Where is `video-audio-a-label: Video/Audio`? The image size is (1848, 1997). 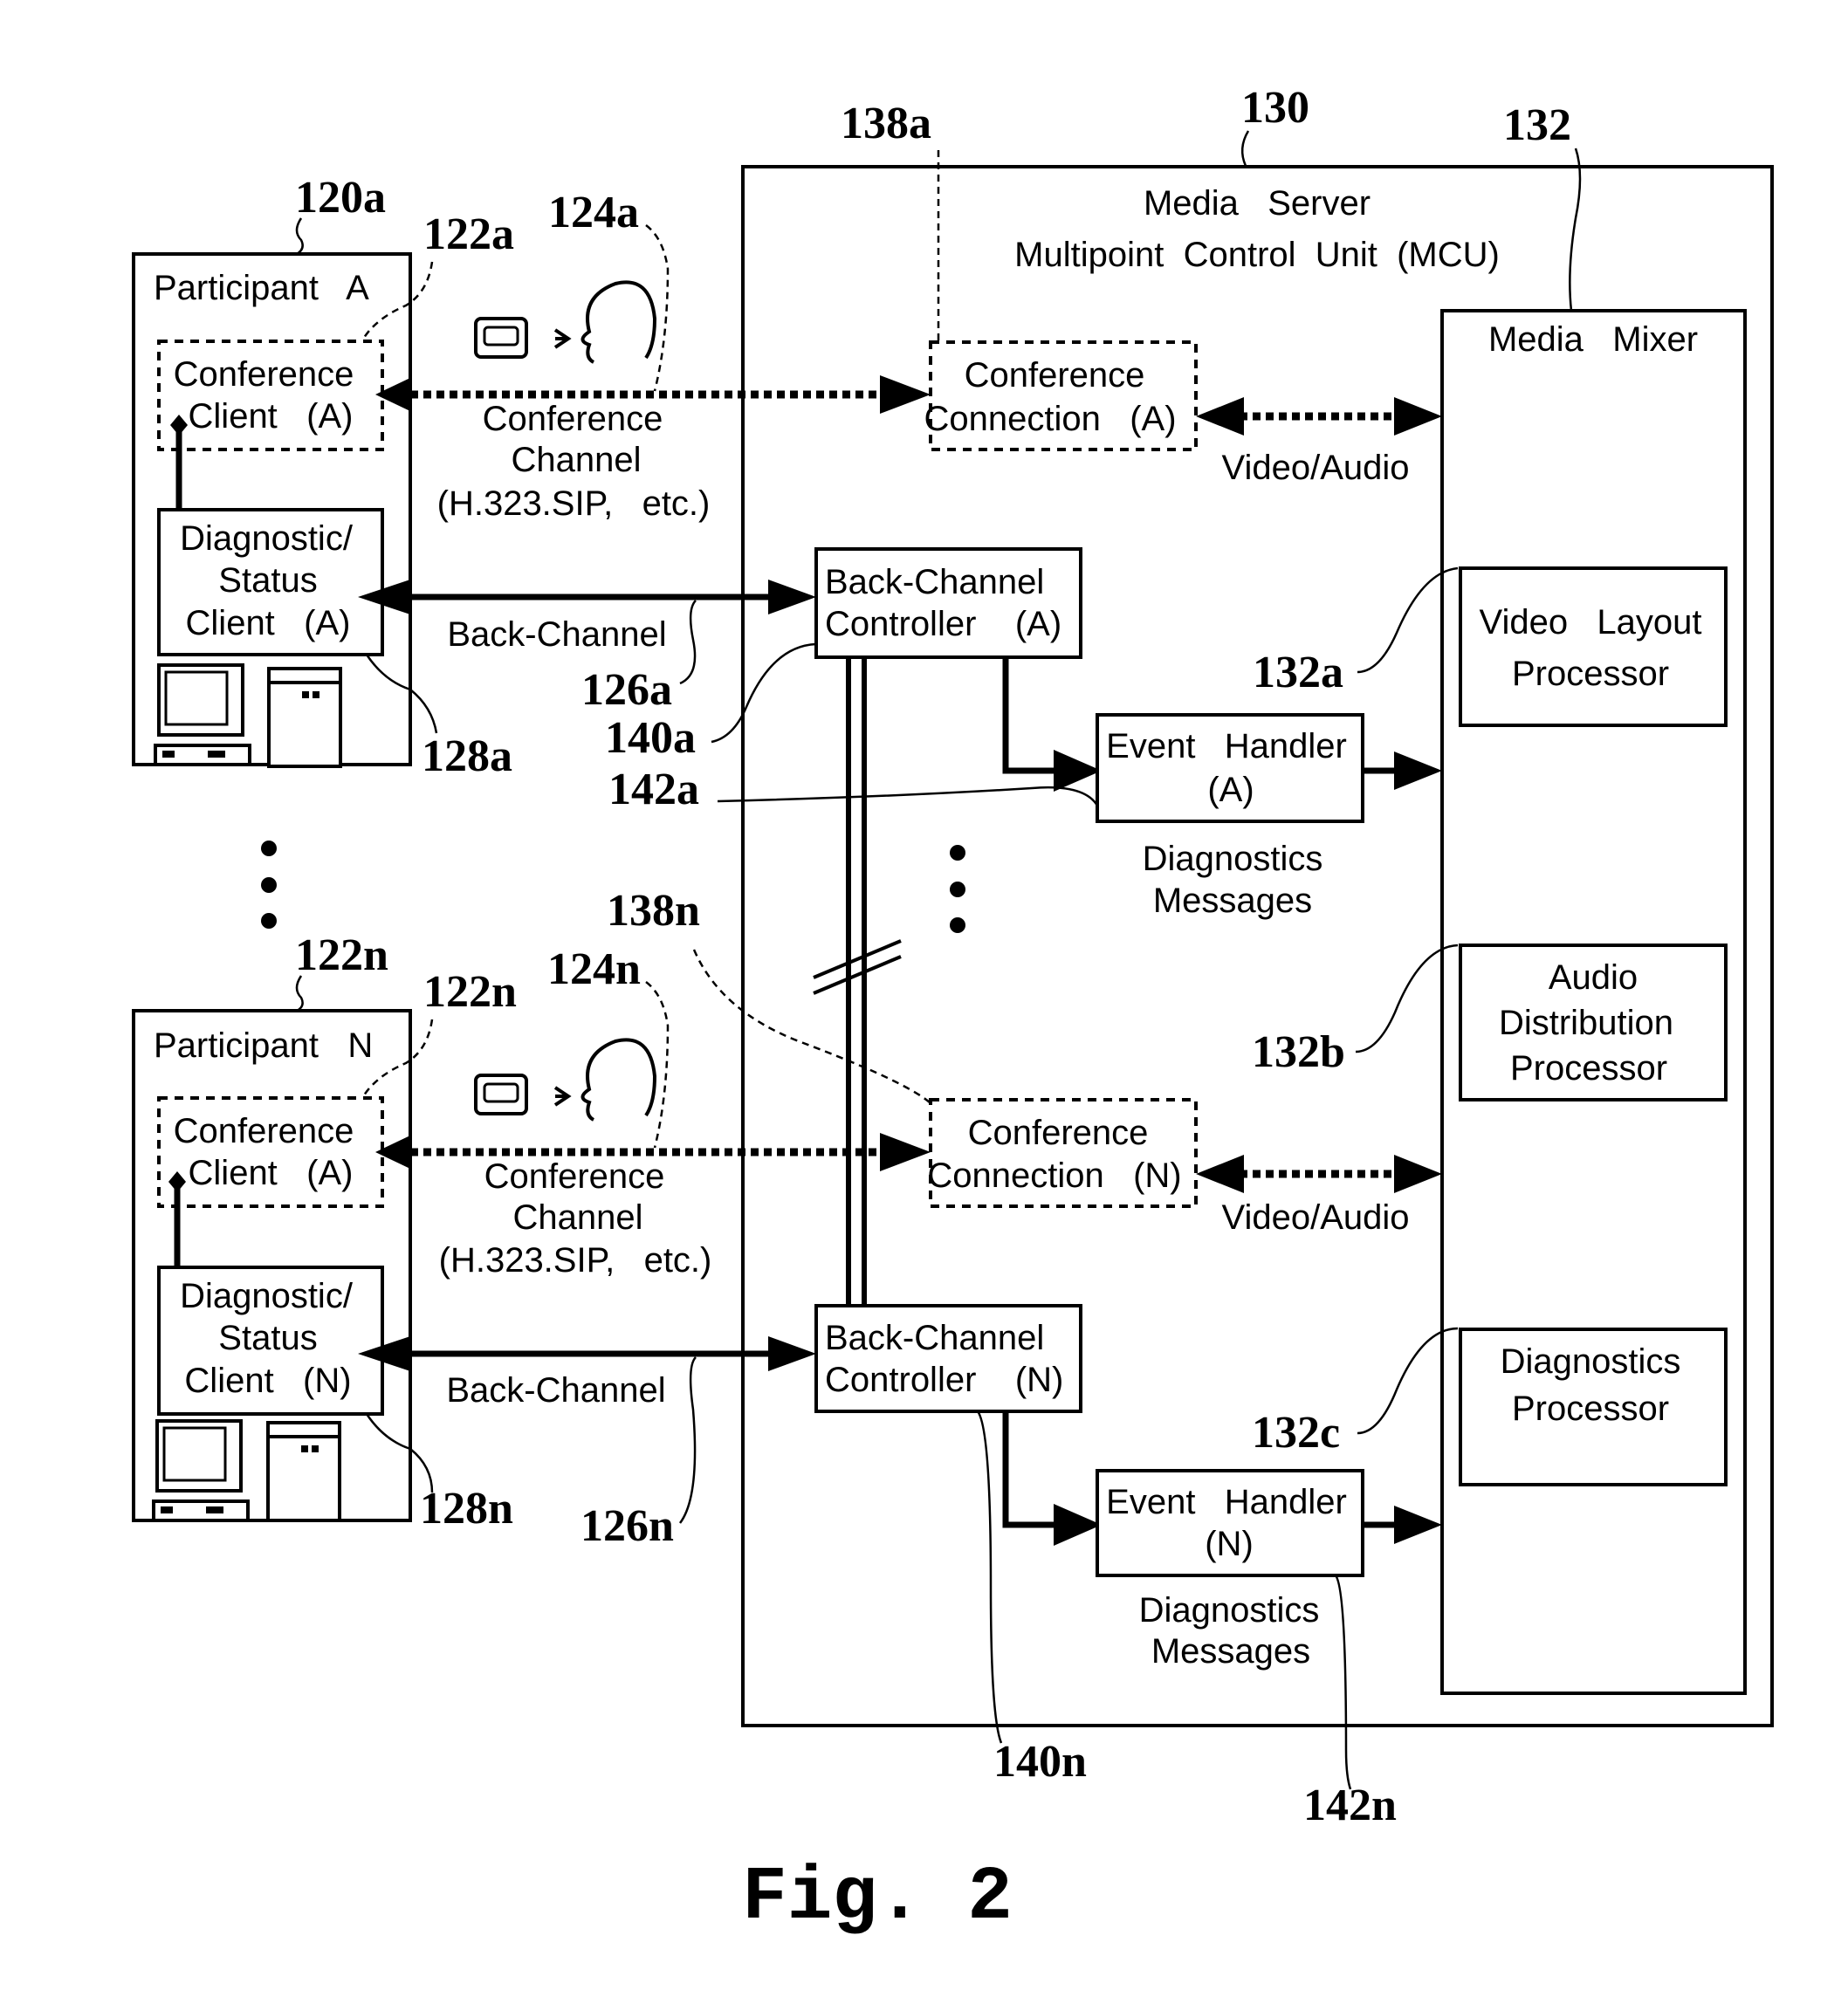 video-audio-a-label: Video/Audio is located at coordinates (1316, 468).